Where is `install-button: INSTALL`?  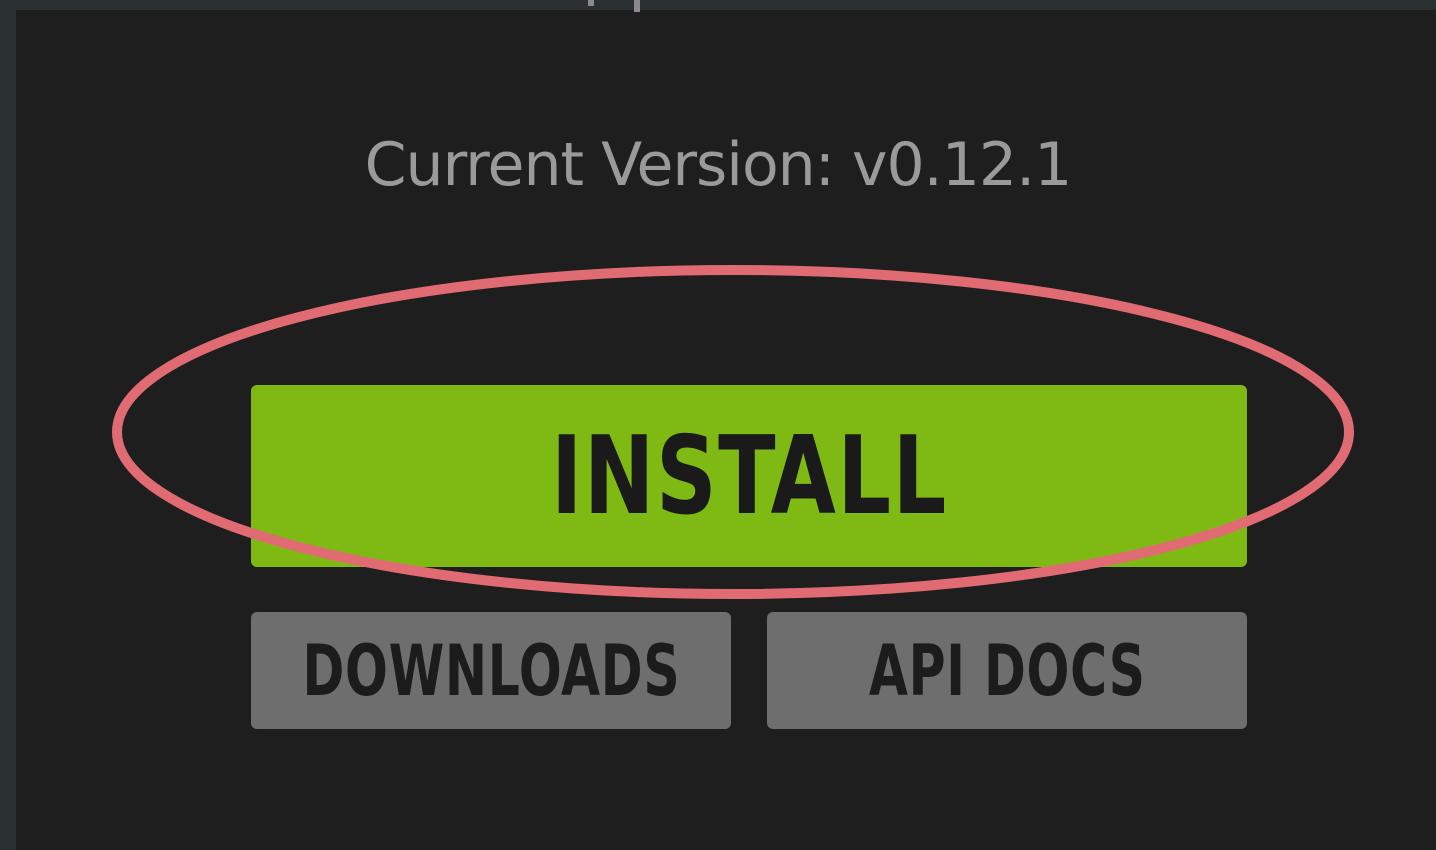 install-button: INSTALL is located at coordinates (749, 476).